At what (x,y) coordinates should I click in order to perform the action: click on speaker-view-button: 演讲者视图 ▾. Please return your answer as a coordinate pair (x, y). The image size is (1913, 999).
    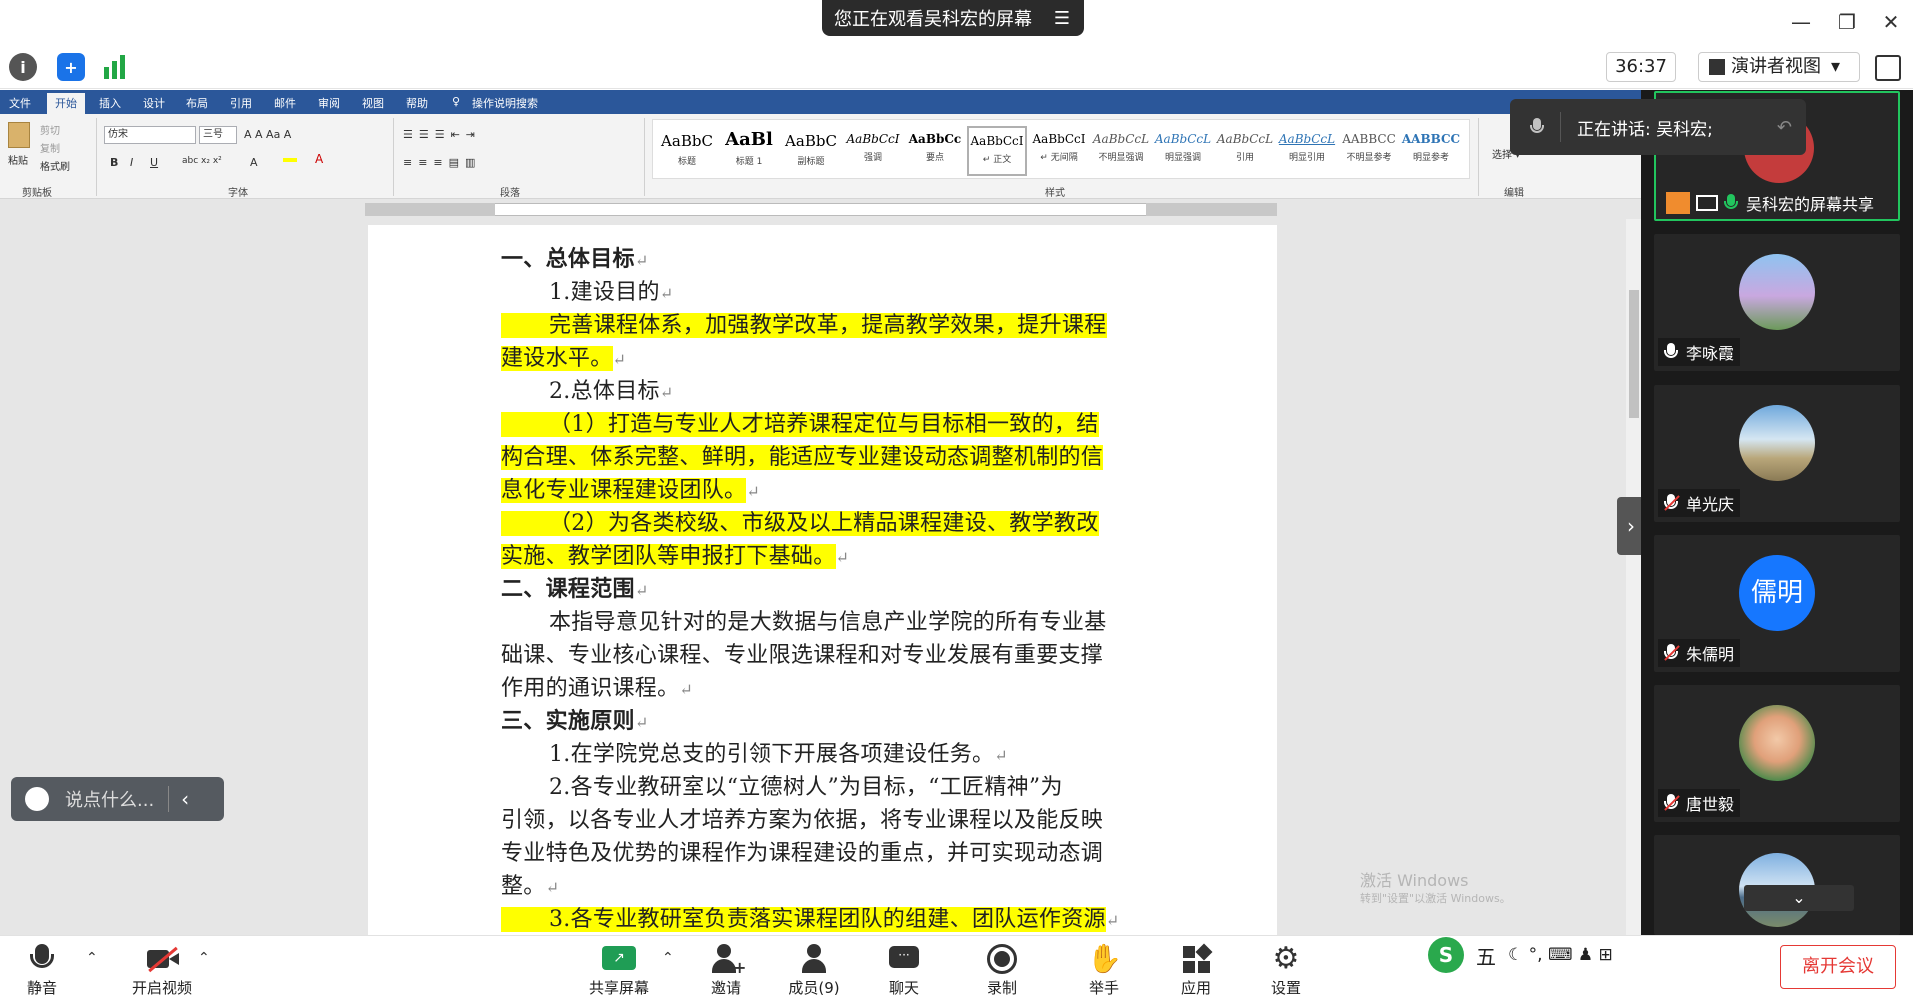
    Looking at the image, I should click on (1779, 67).